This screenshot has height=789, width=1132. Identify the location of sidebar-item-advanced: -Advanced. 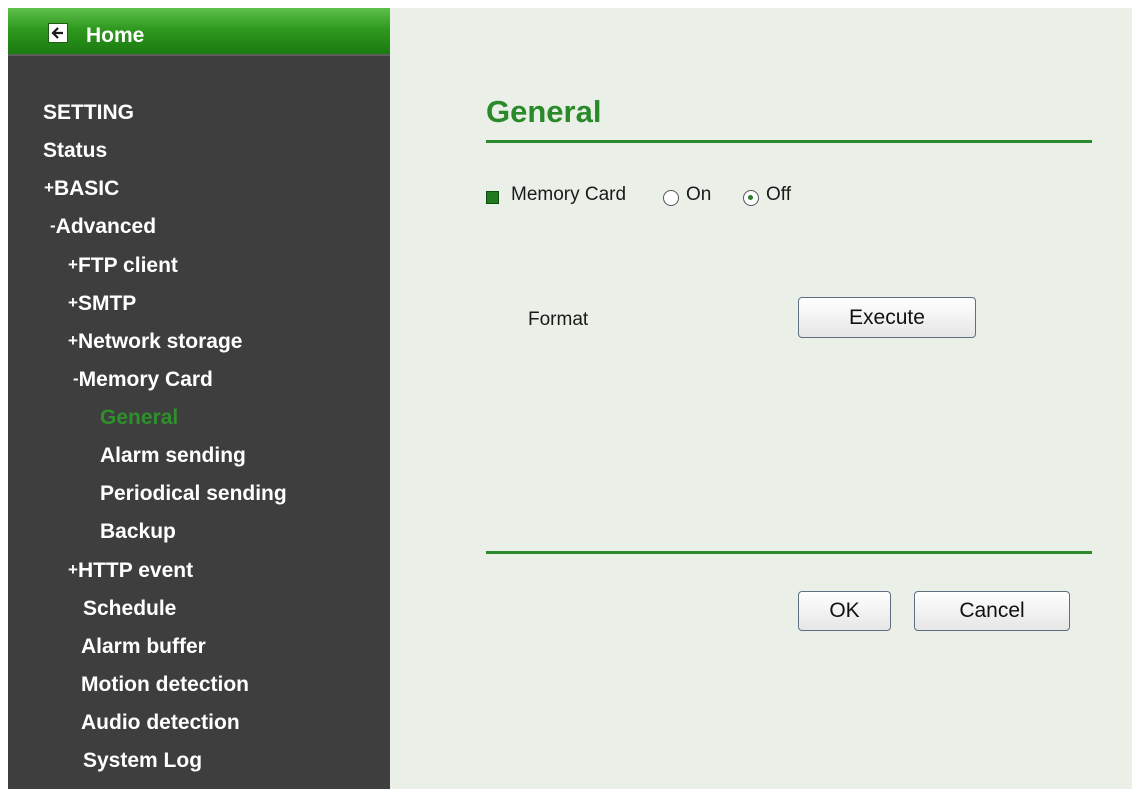
(103, 227).